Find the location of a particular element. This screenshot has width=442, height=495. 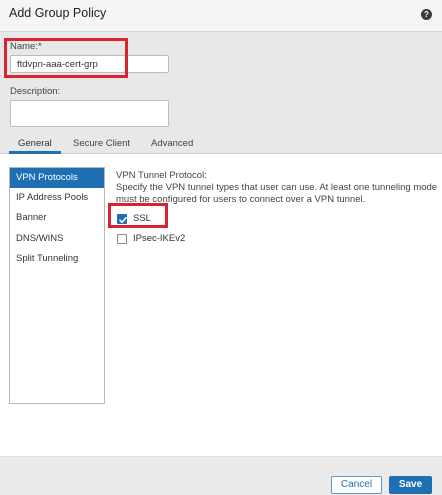

tab-general: General is located at coordinates (35, 143).